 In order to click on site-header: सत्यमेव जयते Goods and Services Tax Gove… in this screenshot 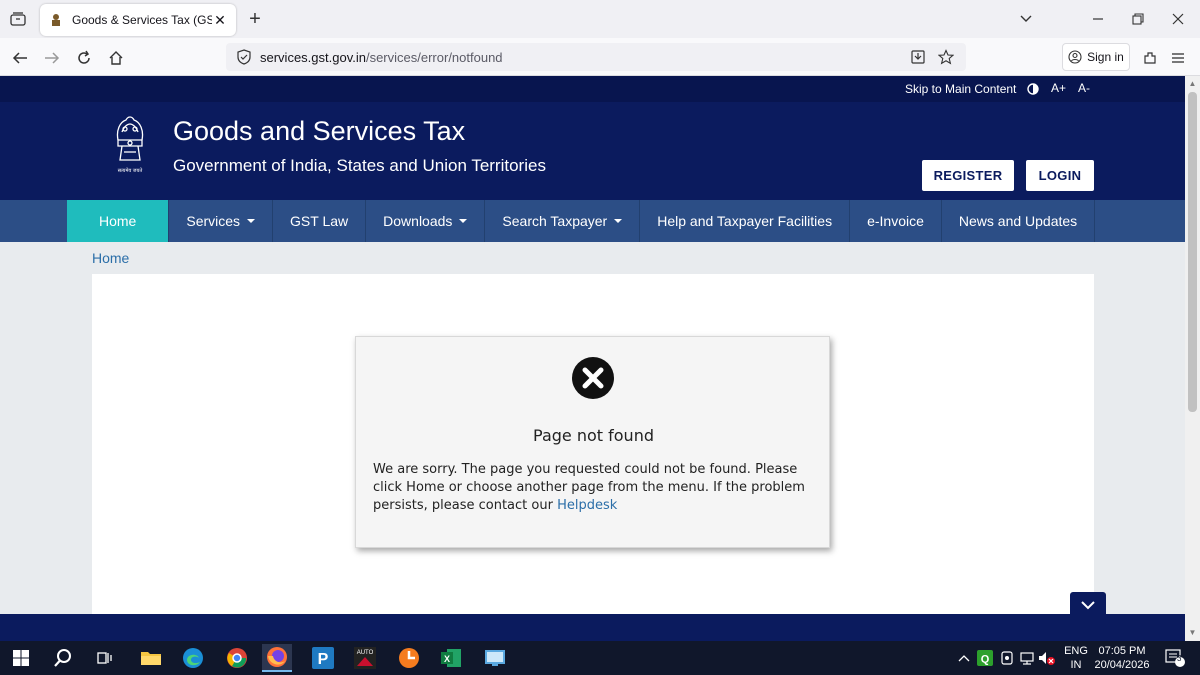, I will do `click(592, 151)`.